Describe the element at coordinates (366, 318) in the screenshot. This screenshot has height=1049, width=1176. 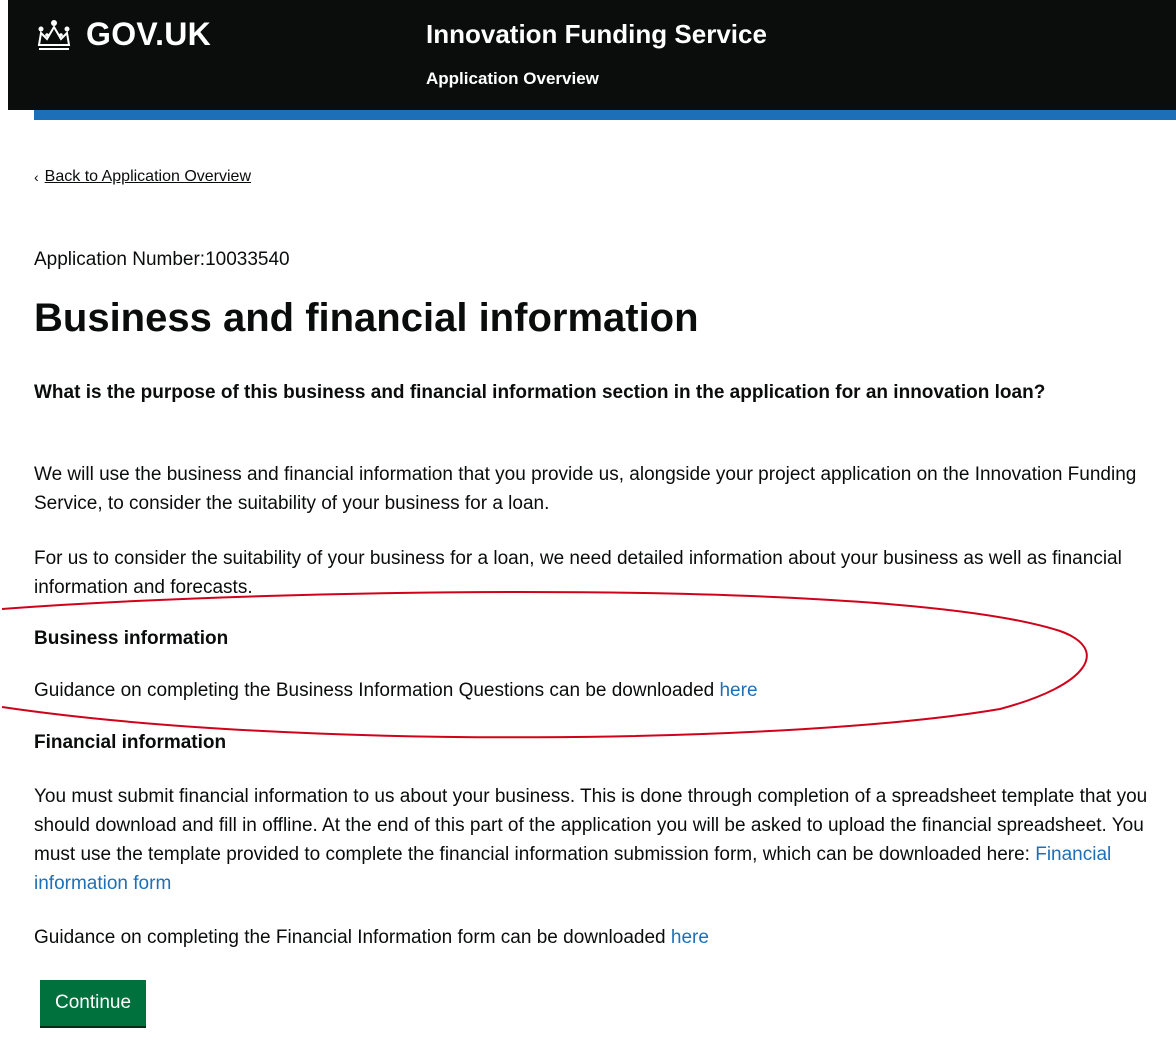
I see `page-title: Business and financial information` at that location.